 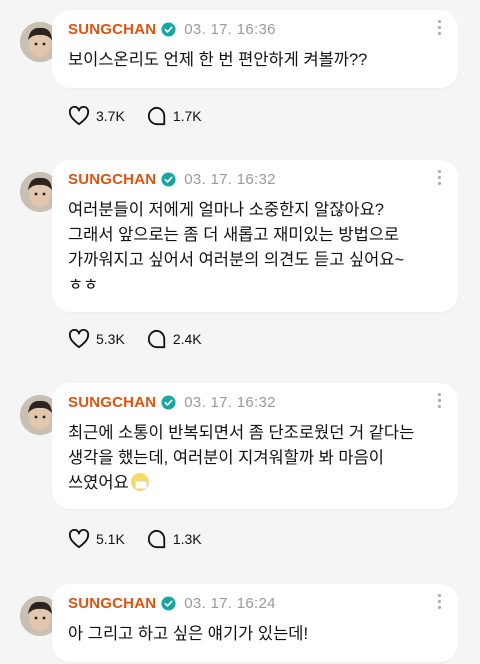 I want to click on post-text: 아 그리고 하고 싶은 얘기가 있는데!, so click(x=188, y=634).